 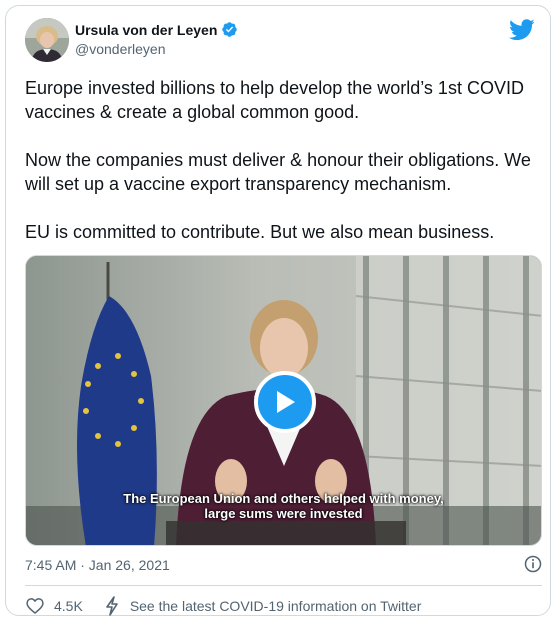 What do you see at coordinates (533, 564) in the screenshot?
I see `info-icon` at bounding box center [533, 564].